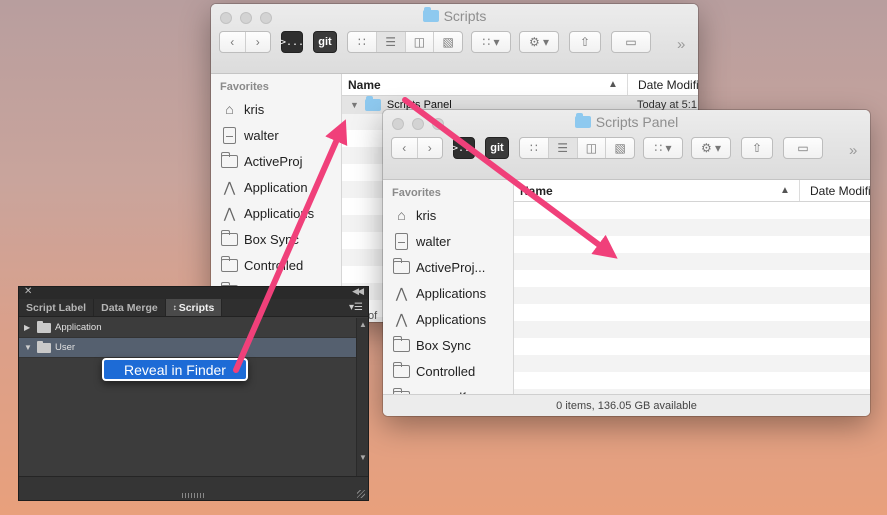  What do you see at coordinates (28, 347) in the screenshot?
I see `collapse-triangle-icon: ▼` at bounding box center [28, 347].